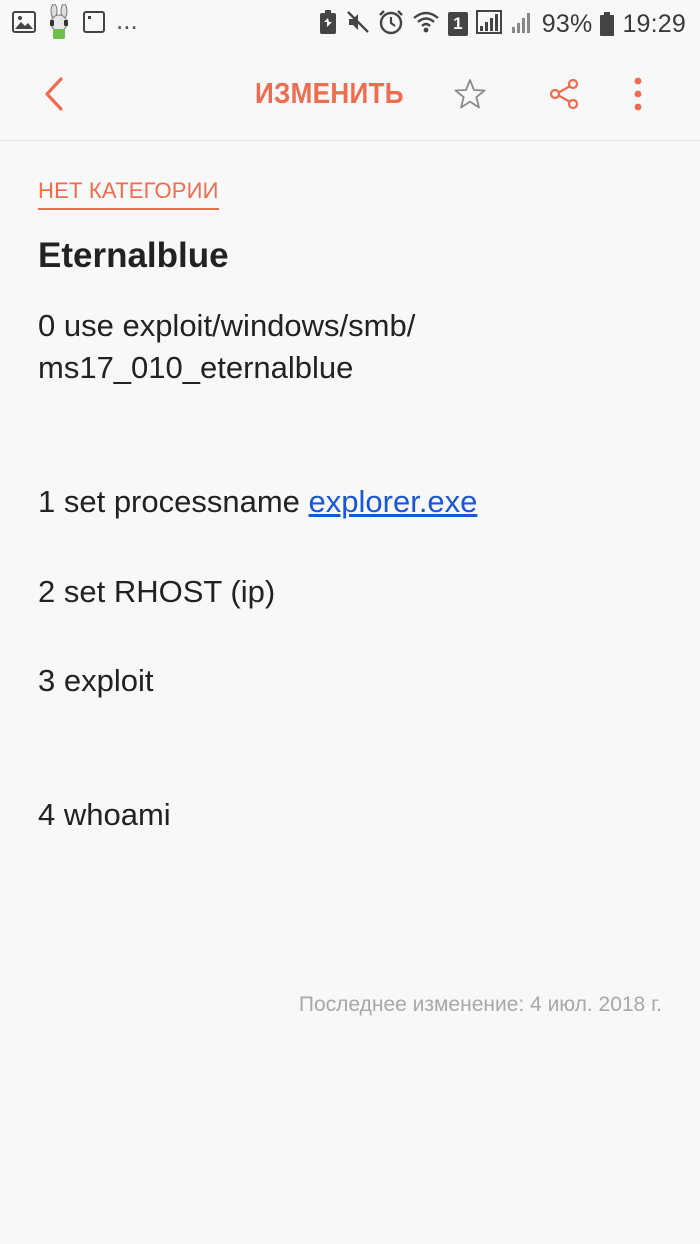 Image resolution: width=700 pixels, height=1244 pixels. I want to click on status-bar: ... 1 93% 19:29, so click(350, 24).